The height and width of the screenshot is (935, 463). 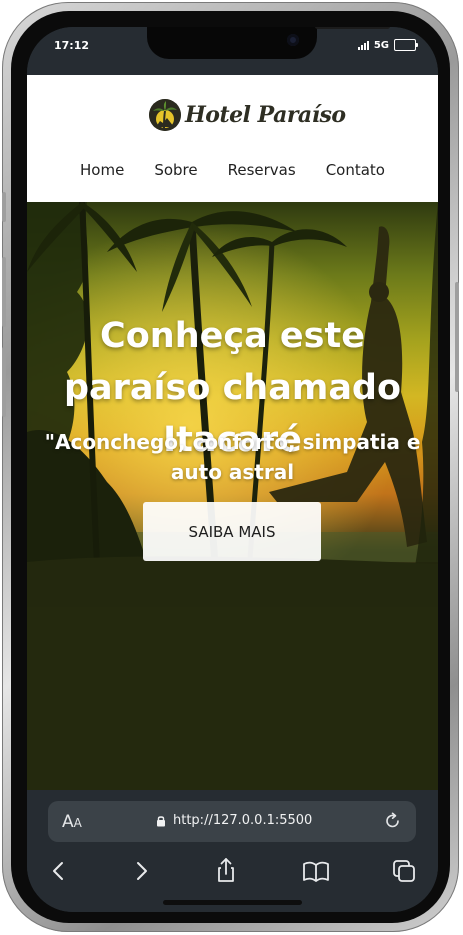 I want to click on book-icon, so click(x=316, y=871).